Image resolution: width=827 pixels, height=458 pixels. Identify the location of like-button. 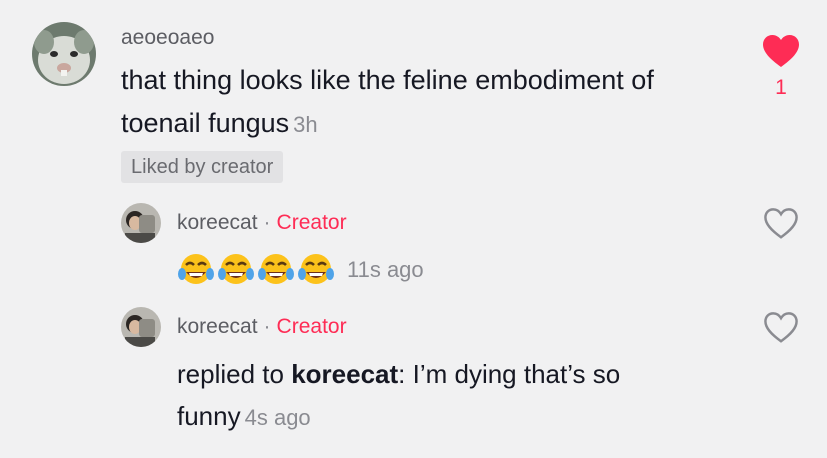
(781, 52).